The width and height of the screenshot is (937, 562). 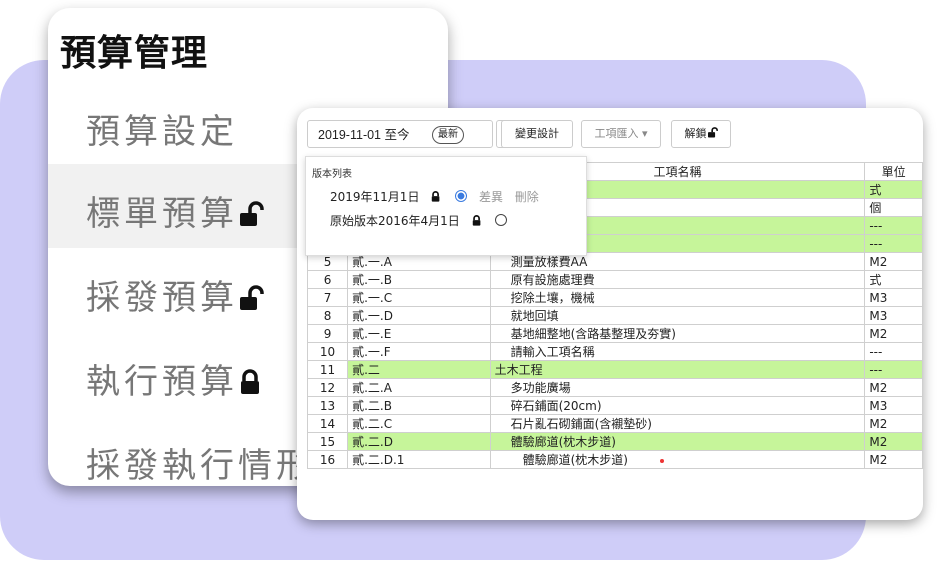 I want to click on sidebar-item-label: 預算設定, so click(x=162, y=132).